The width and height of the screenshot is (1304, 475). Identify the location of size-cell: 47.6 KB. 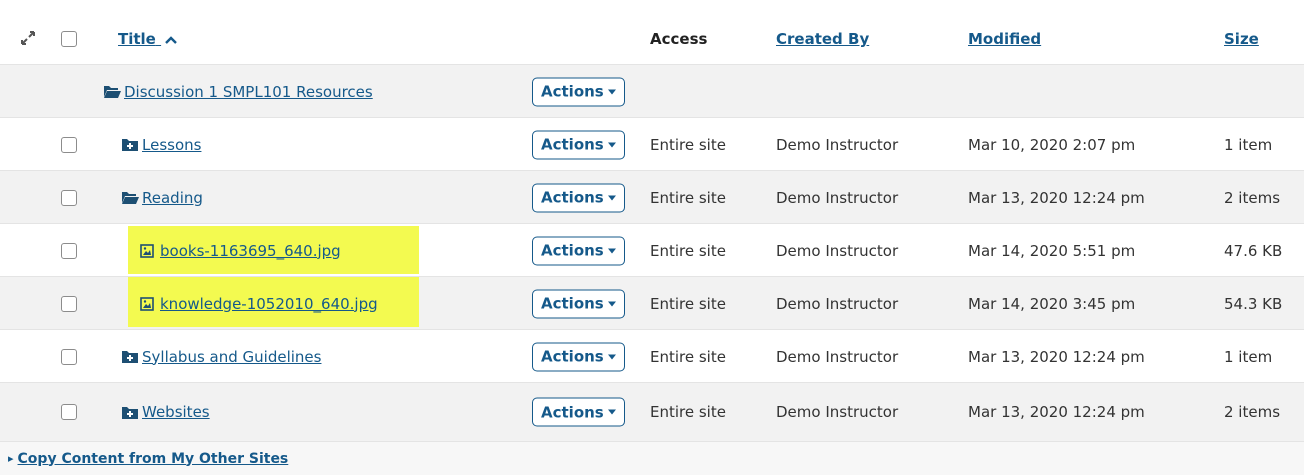
(1253, 250).